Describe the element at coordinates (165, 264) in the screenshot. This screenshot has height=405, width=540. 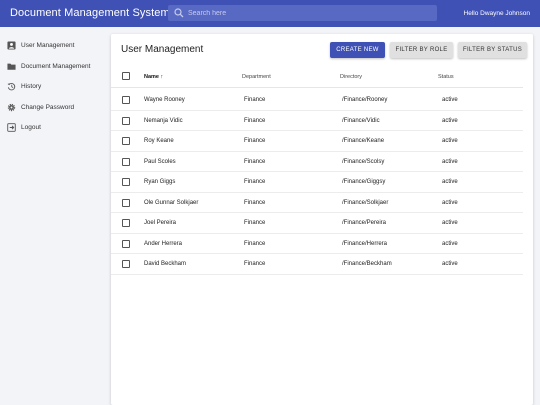
I see `user-name: David Beckham` at that location.